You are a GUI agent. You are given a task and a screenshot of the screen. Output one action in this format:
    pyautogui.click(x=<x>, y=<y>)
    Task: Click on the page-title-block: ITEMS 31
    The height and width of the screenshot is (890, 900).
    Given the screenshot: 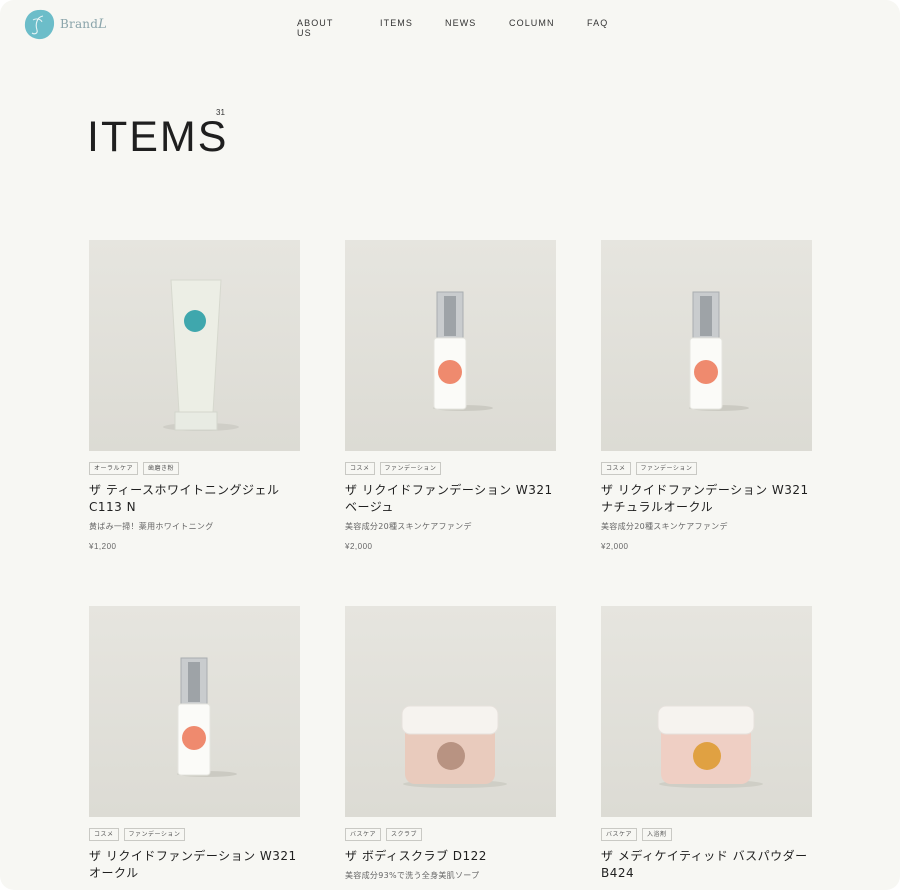 What is the action you would take?
    pyautogui.click(x=158, y=134)
    